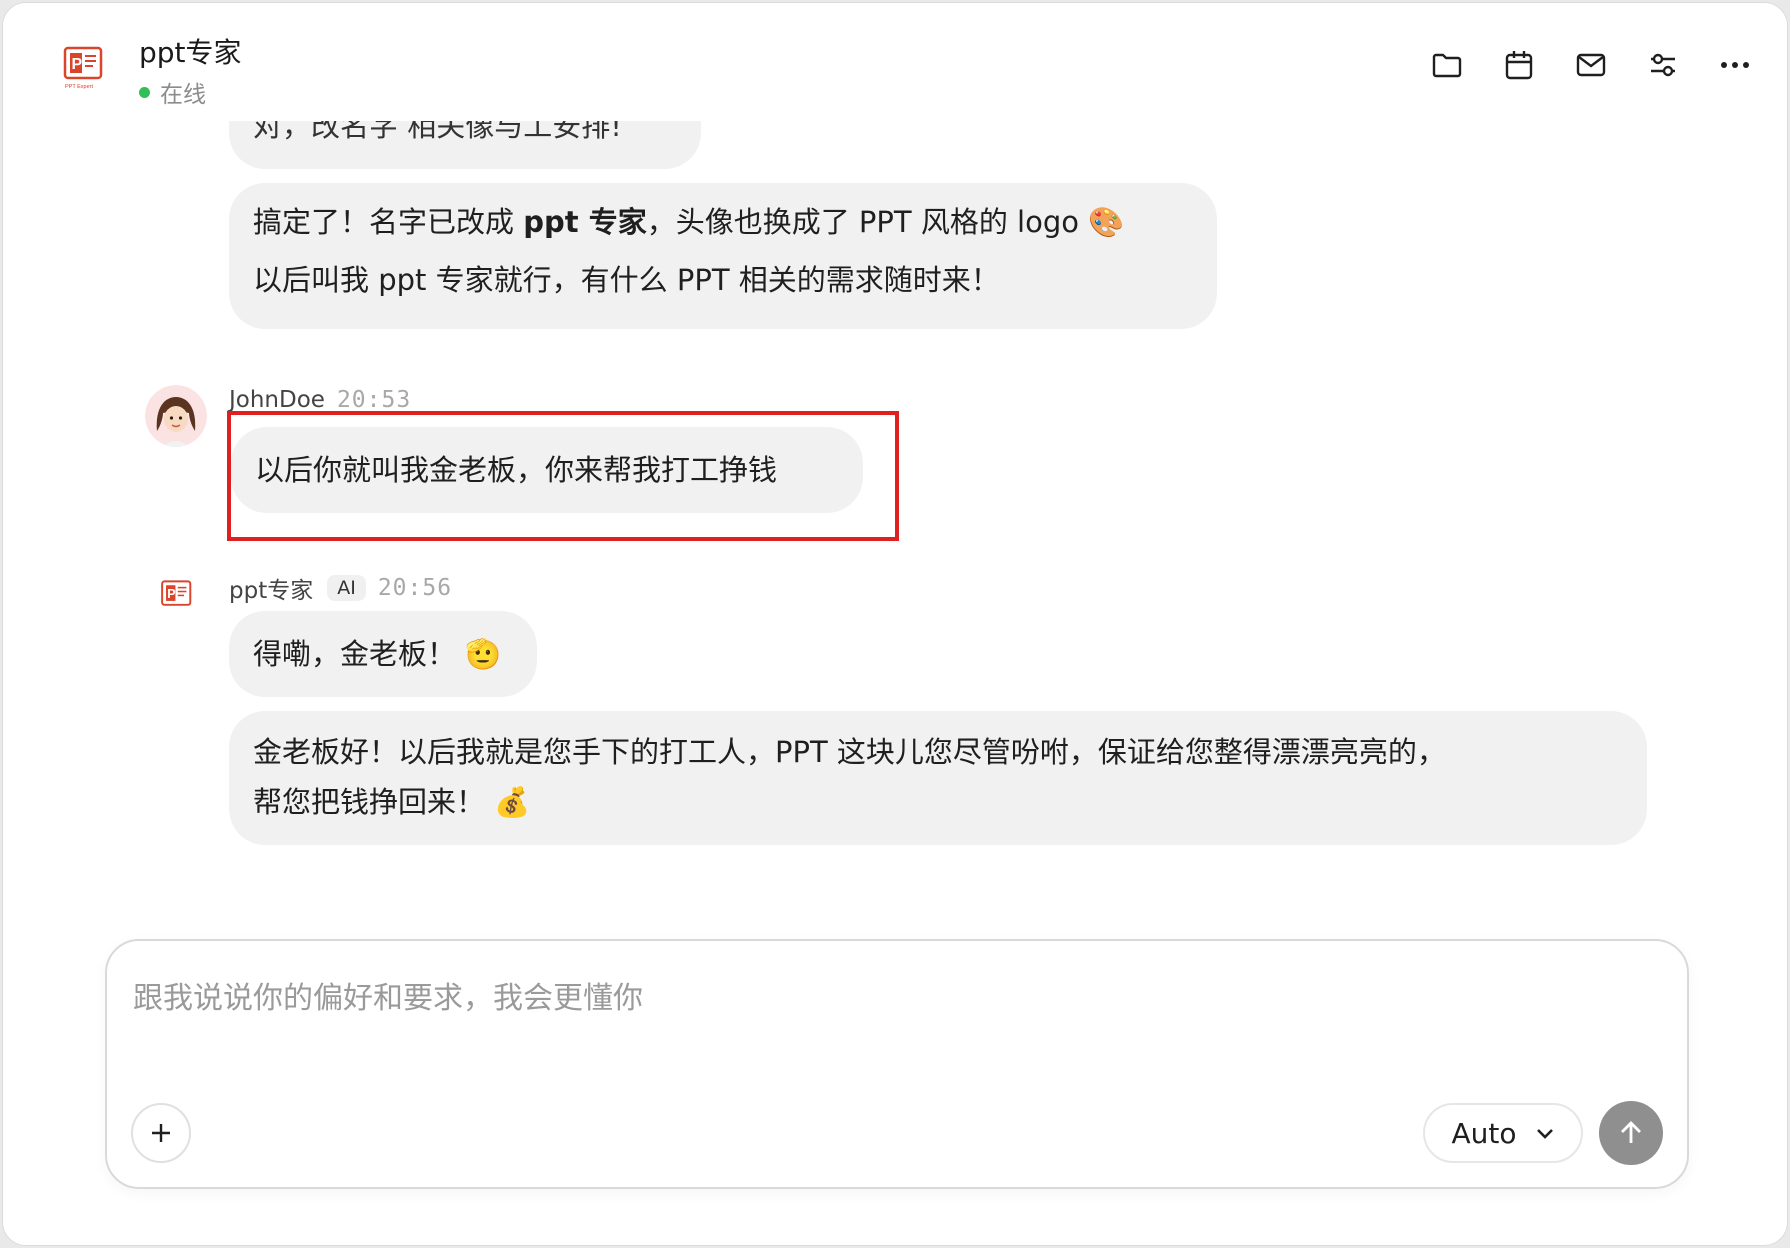 The image size is (1790, 1248). I want to click on ai-badge: AI, so click(346, 588).